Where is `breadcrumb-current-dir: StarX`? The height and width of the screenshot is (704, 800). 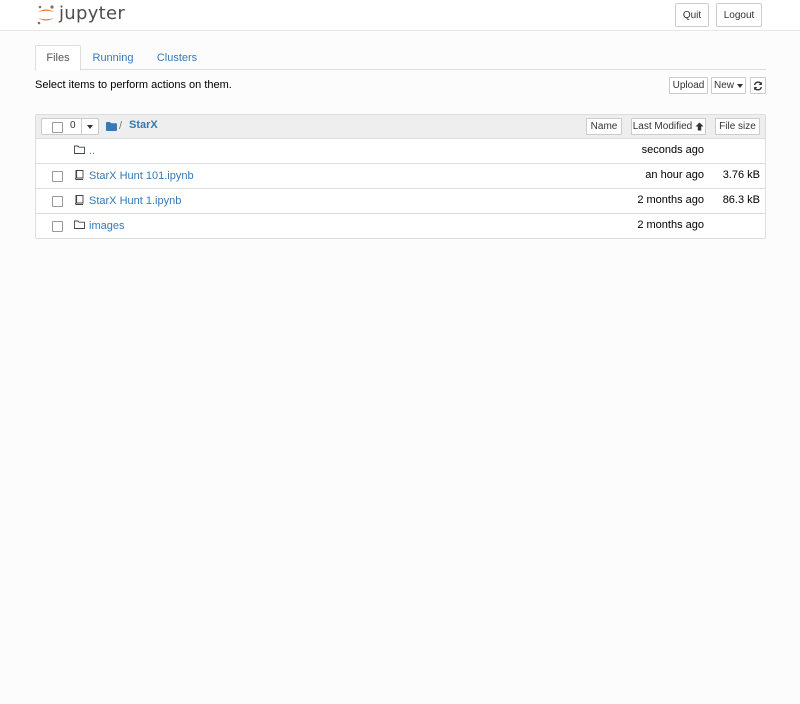
breadcrumb-current-dir: StarX is located at coordinates (143, 125).